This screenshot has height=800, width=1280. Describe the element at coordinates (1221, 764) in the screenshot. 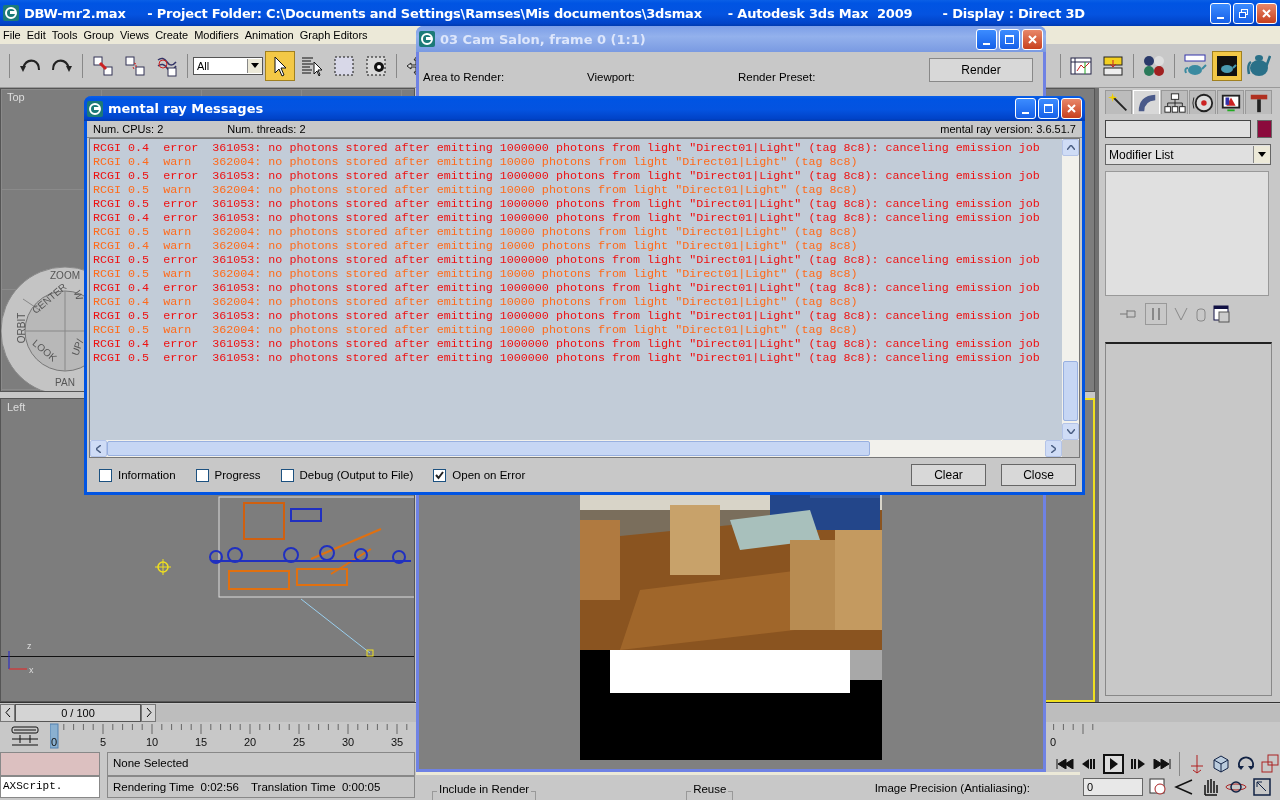

I see `cube-button` at that location.